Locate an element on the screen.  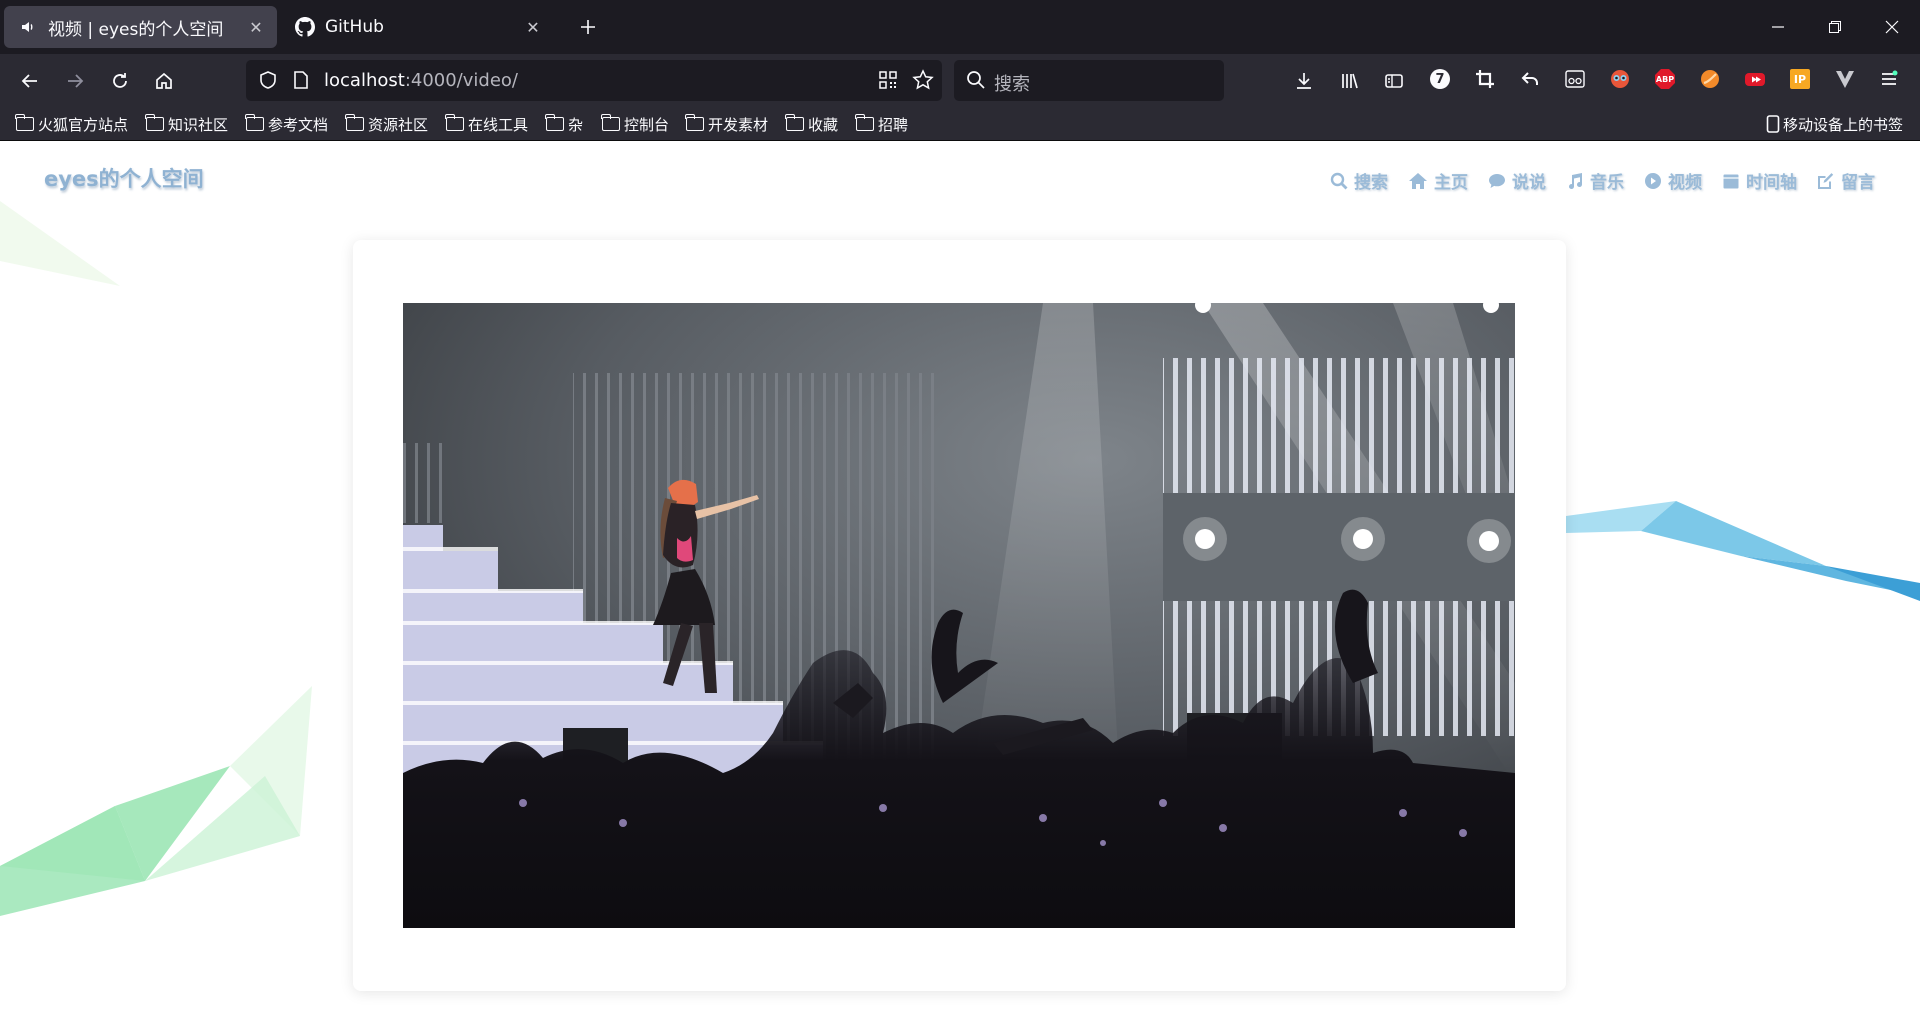
comment-icon is located at coordinates (1497, 180).